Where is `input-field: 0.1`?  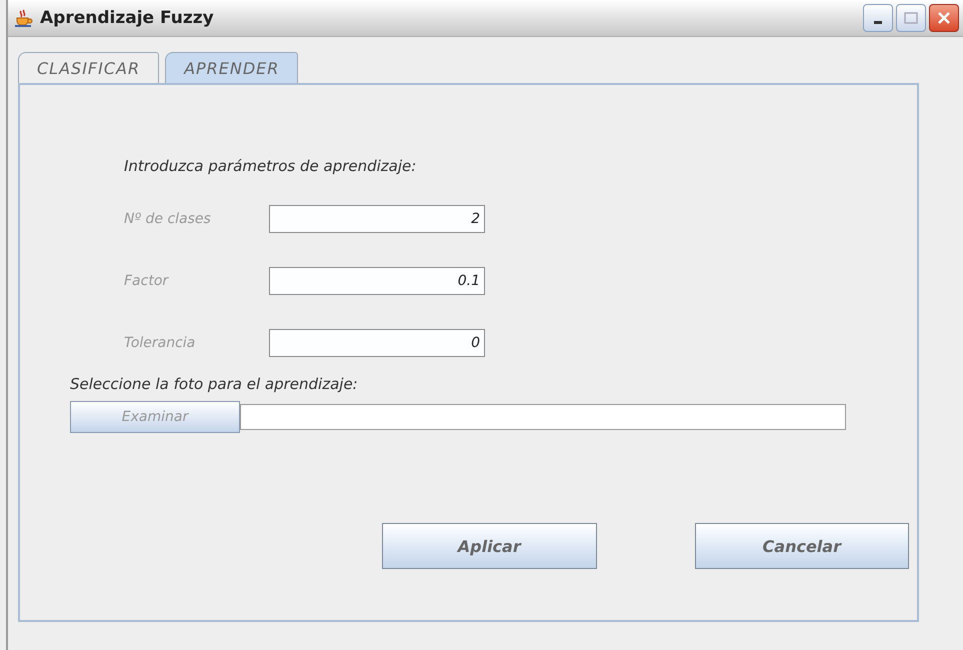 input-field: 0.1 is located at coordinates (377, 281).